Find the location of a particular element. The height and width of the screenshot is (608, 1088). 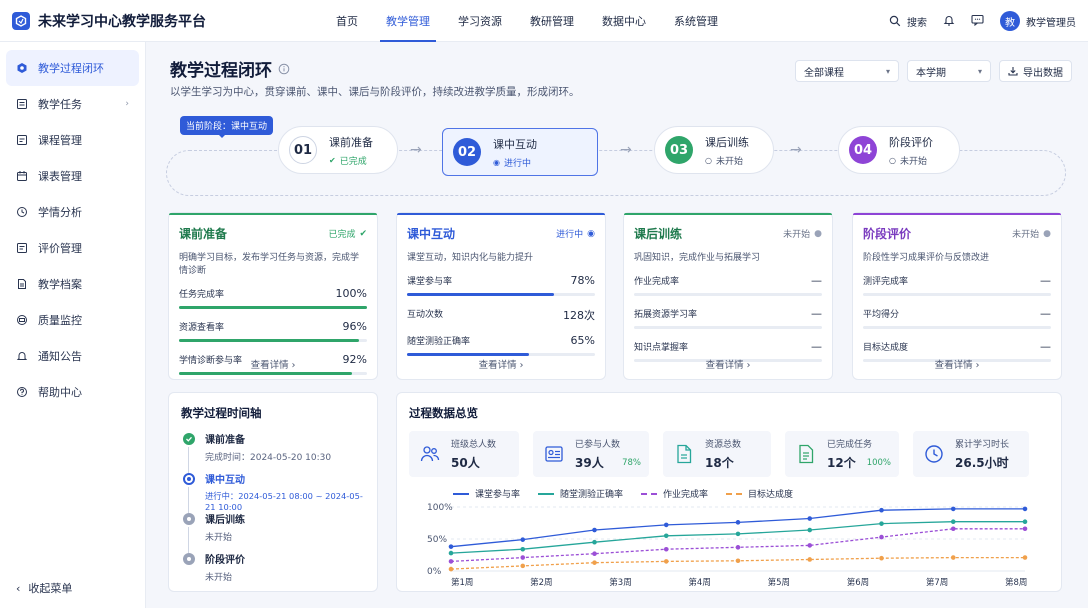

loop-icon is located at coordinates (22, 68).